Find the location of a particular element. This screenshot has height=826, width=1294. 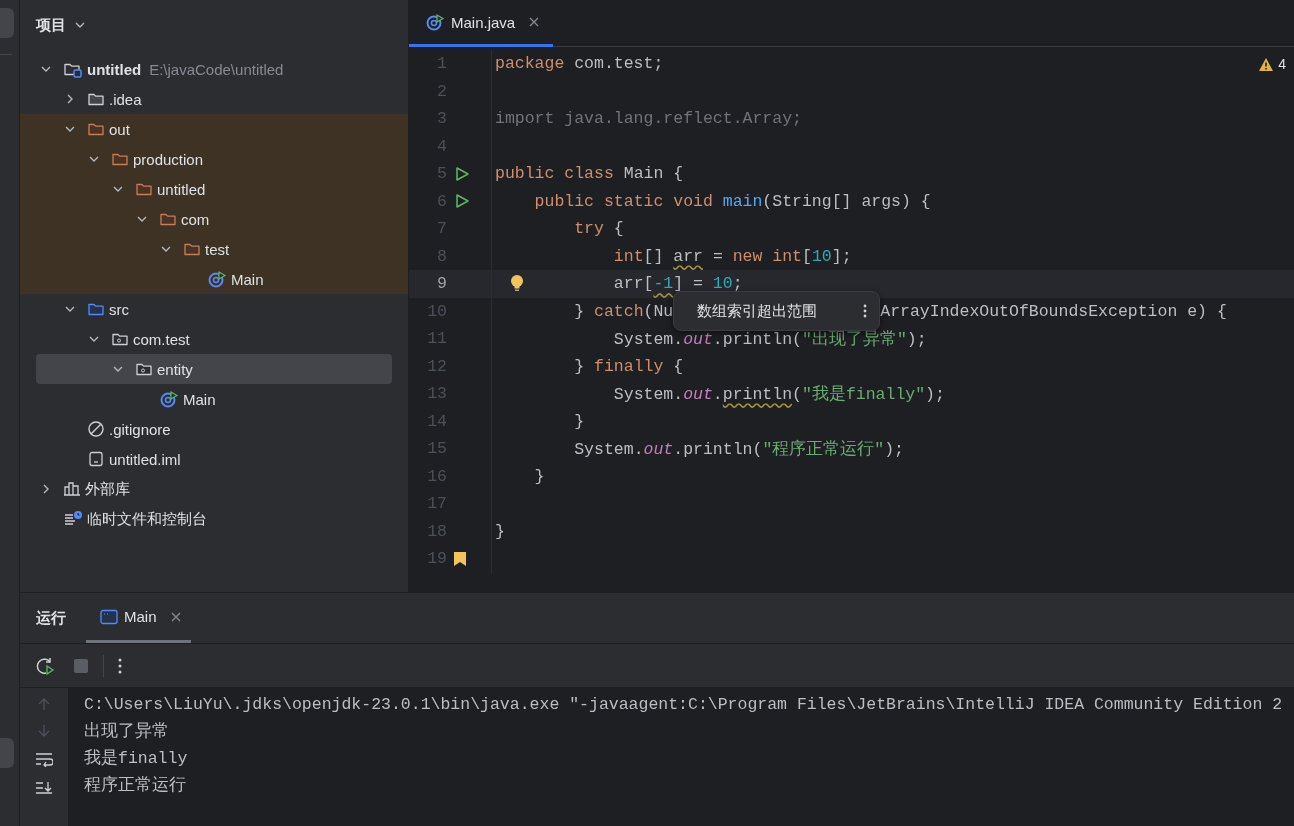

code-text: arr[-1] = 10; is located at coordinates (678, 284).